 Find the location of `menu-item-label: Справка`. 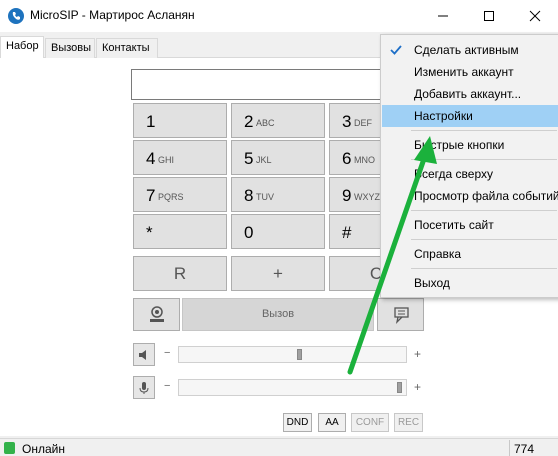

menu-item-label: Справка is located at coordinates (438, 254).